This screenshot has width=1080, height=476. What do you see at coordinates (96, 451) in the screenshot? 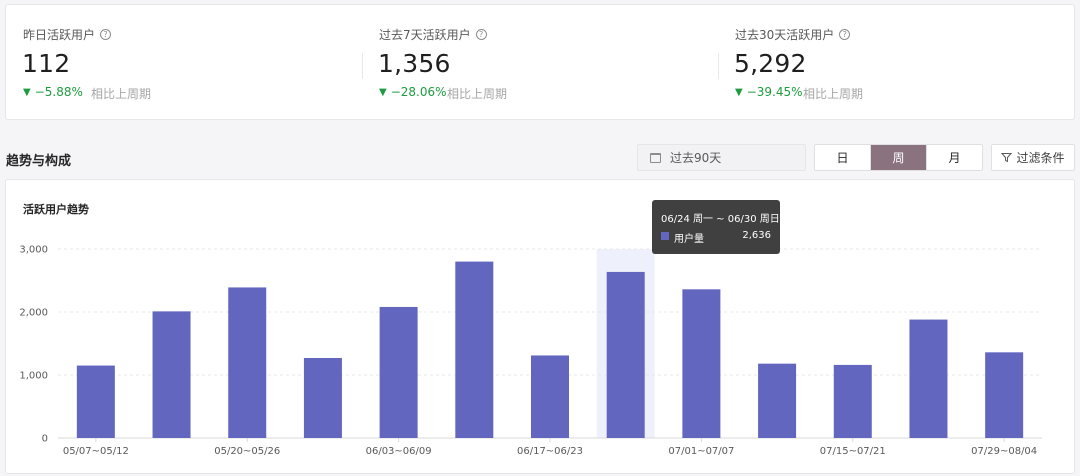
I see `x-tick-label: 05/07~05/12` at bounding box center [96, 451].